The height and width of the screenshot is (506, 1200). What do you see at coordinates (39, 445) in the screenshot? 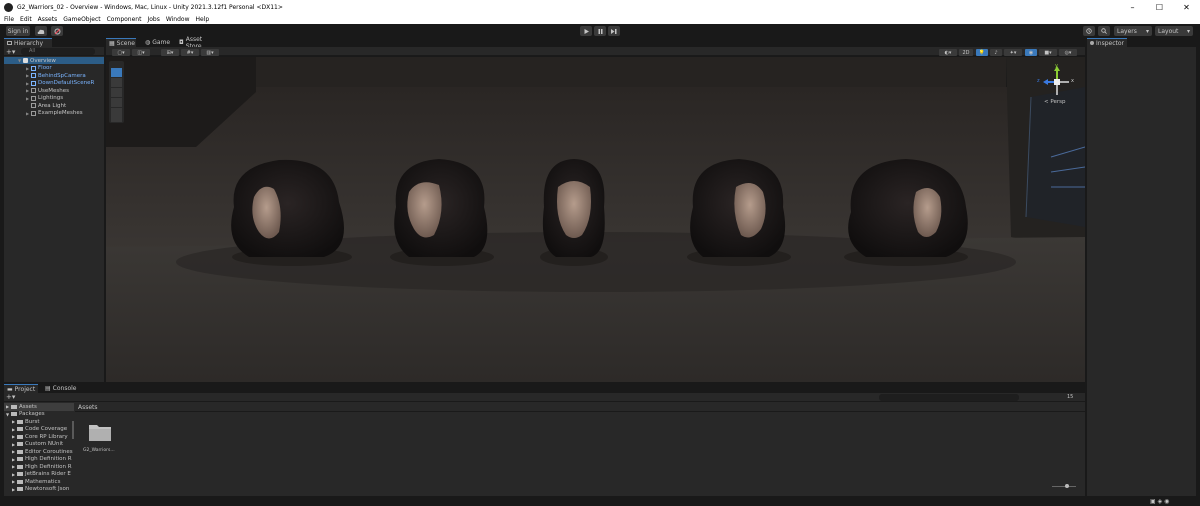
I see `package-row: ▶ Custom NUnit` at bounding box center [39, 445].